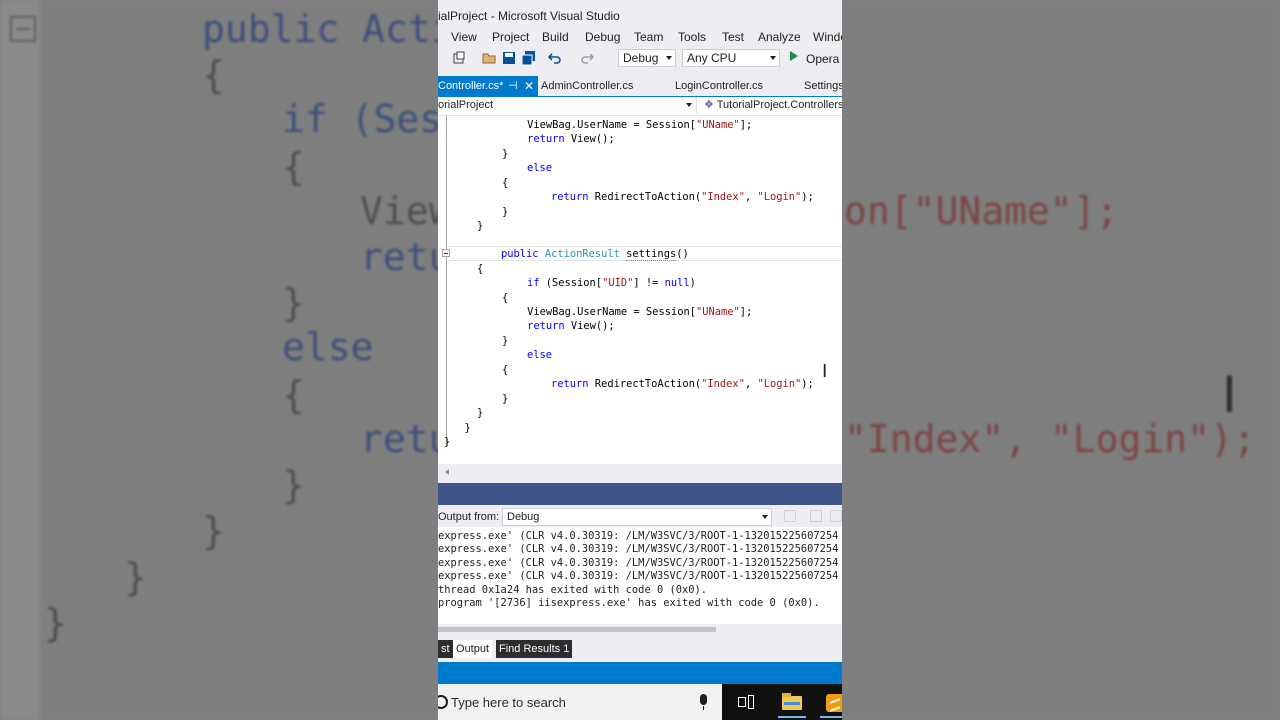 This screenshot has height=720, width=1280. I want to click on project-dropdown: orialProject, so click(567, 105).